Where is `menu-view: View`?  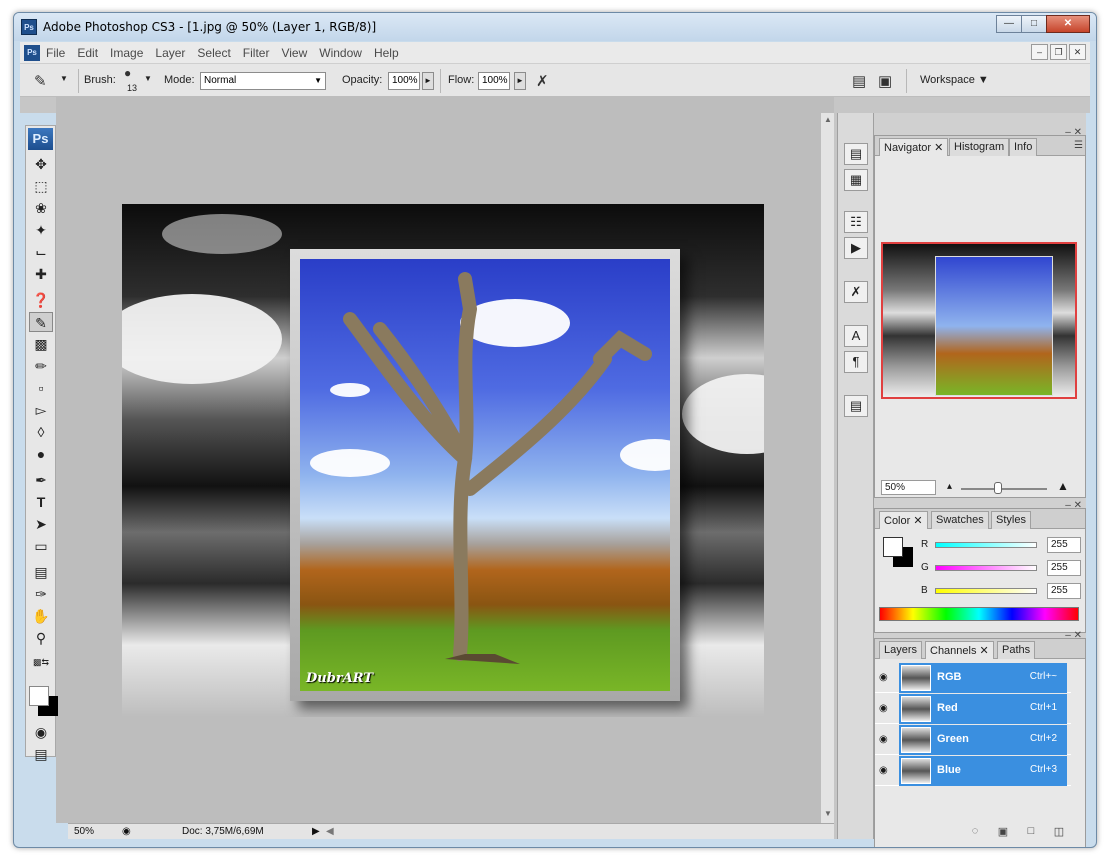 menu-view: View is located at coordinates (294, 53).